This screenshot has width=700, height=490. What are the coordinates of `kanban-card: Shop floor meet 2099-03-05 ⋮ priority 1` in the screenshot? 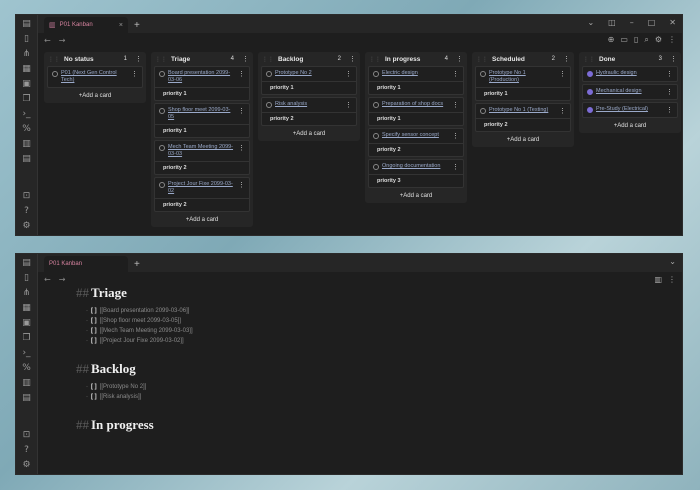 It's located at (202, 120).